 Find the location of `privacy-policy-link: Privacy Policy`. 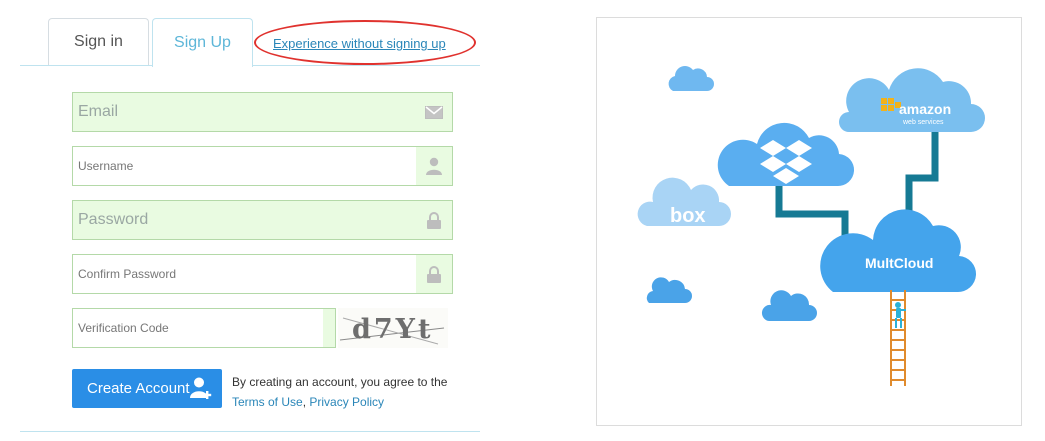

privacy-policy-link: Privacy Policy is located at coordinates (346, 402).